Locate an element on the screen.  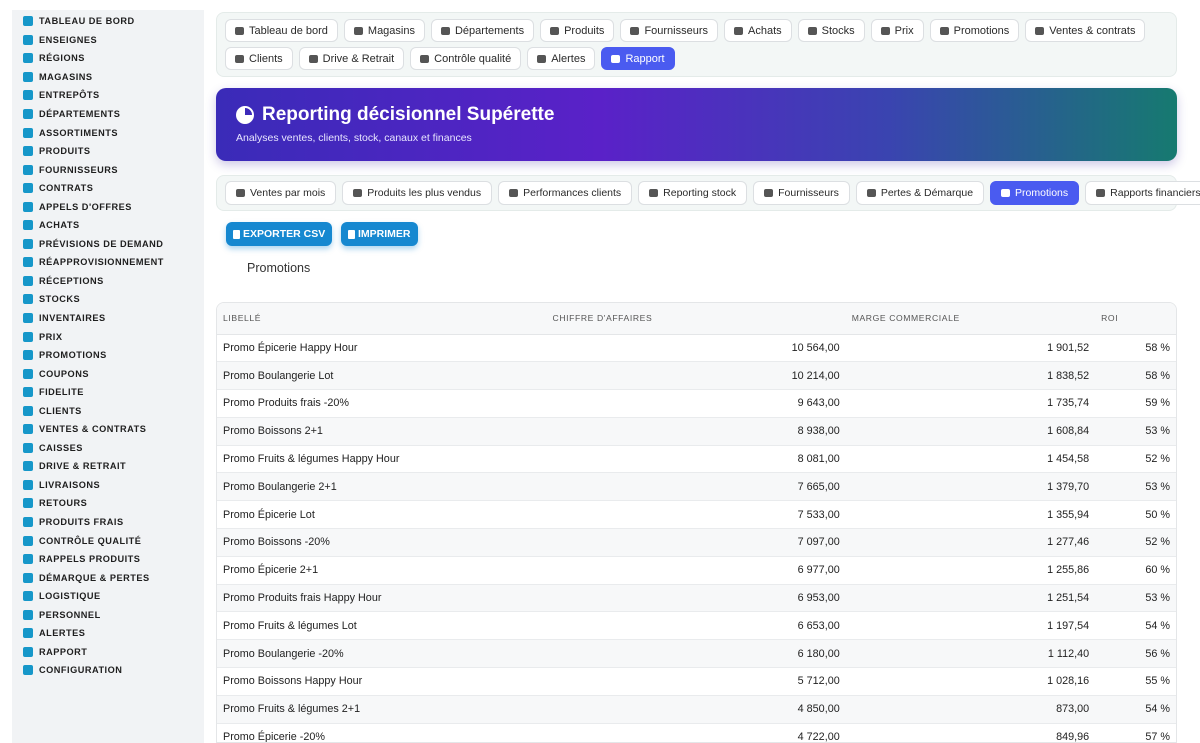
cell-chiffre-affaires: 4 850,00 is located at coordinates (818, 709).